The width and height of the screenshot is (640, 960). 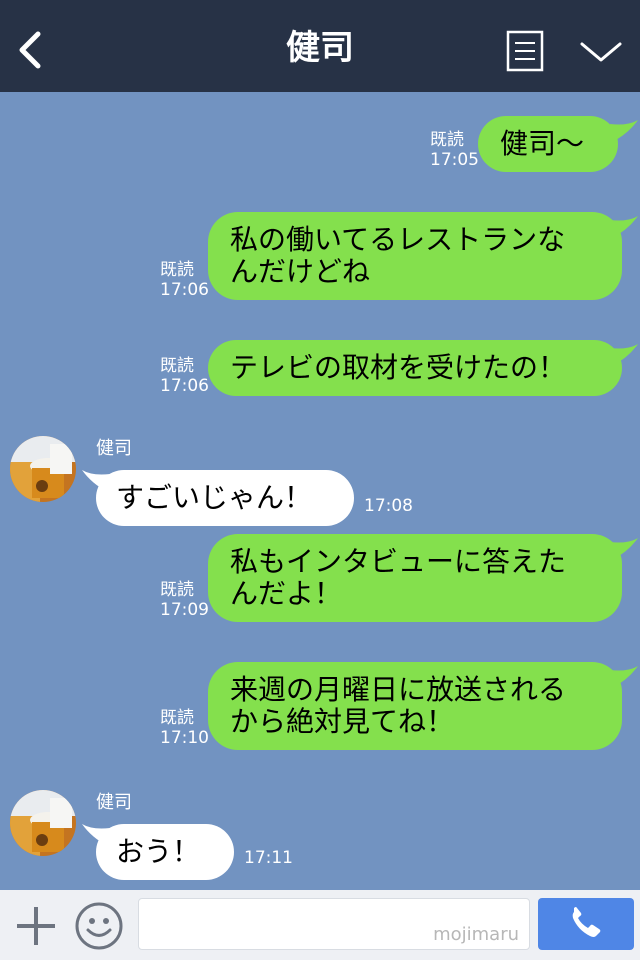 I want to click on message-bubble-outgoing: 私の働いてるレストランな んだけどね, so click(x=415, y=256).